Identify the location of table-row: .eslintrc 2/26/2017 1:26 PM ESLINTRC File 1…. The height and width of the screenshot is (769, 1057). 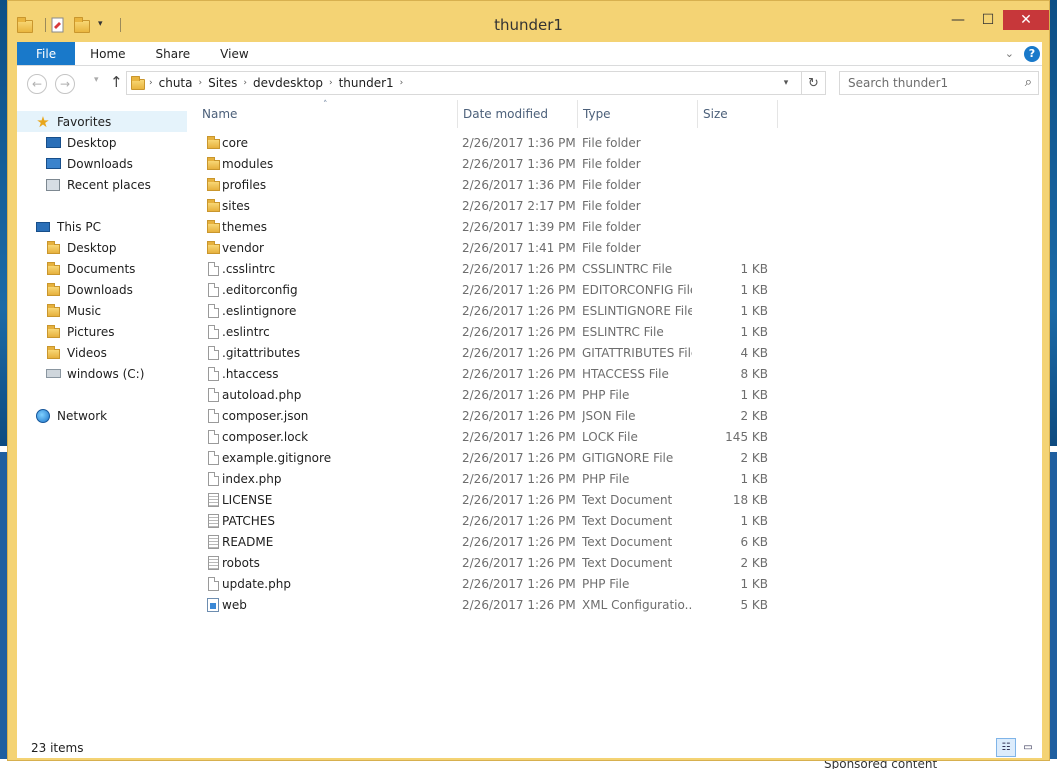
(486, 331).